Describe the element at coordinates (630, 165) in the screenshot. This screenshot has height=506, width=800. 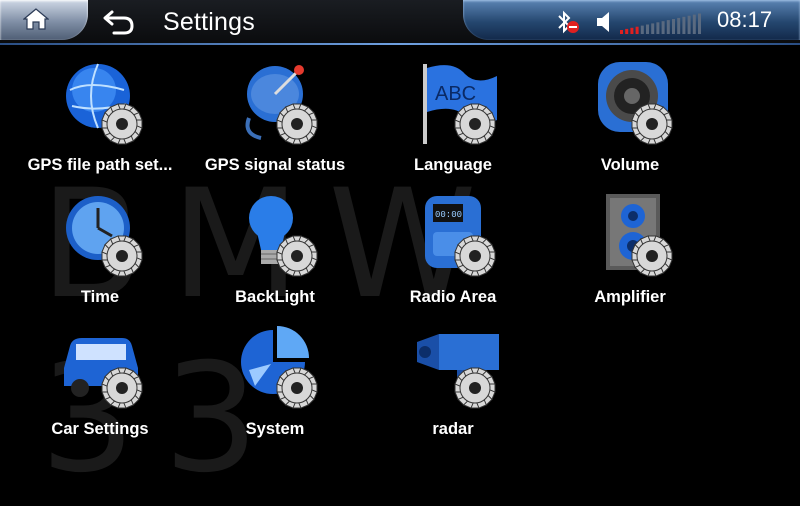
I see `menu-item-label: Volume` at that location.